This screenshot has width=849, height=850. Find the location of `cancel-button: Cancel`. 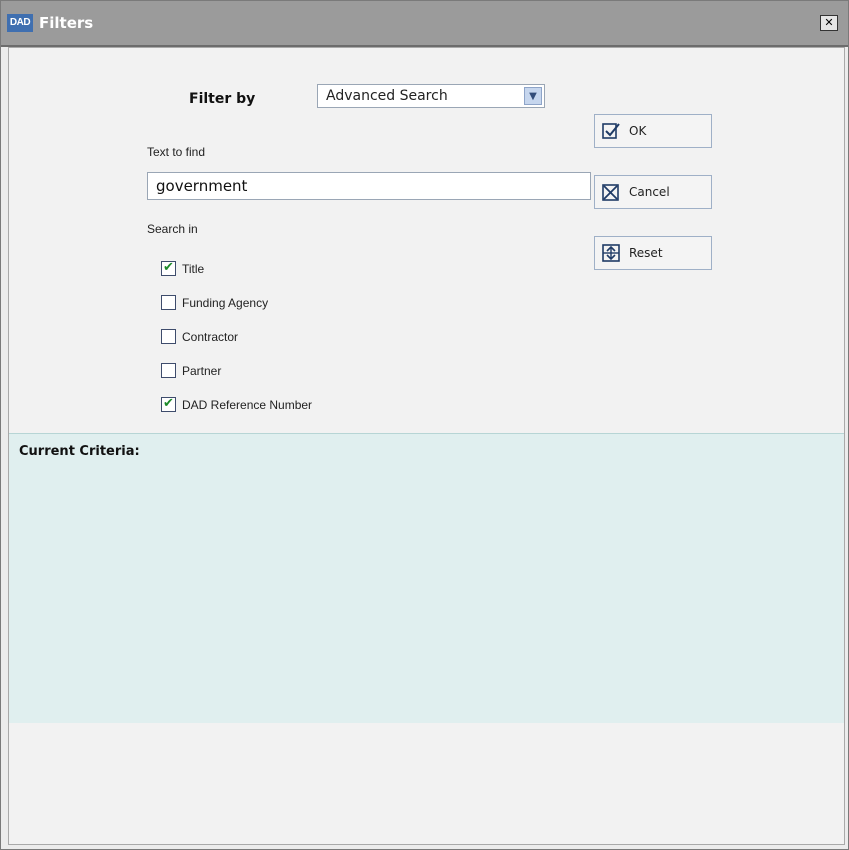

cancel-button: Cancel is located at coordinates (653, 192).